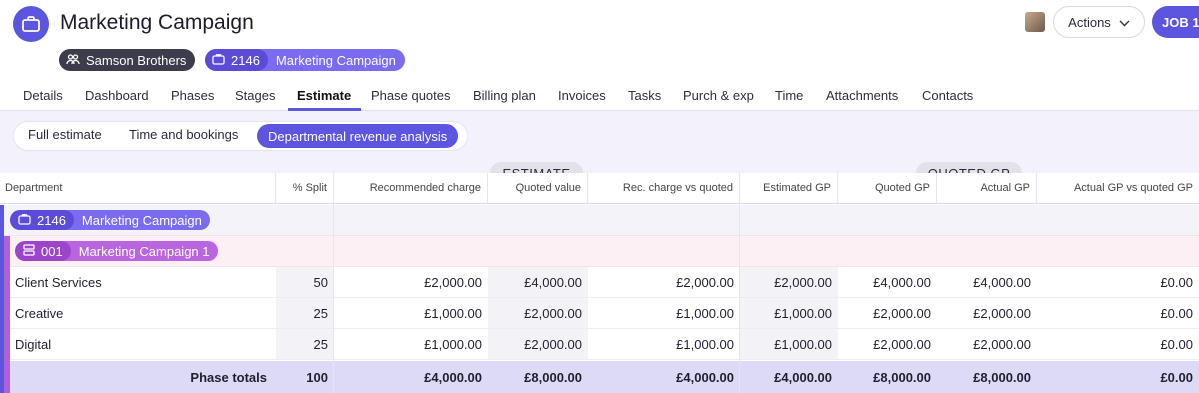  Describe the element at coordinates (862, 95) in the screenshot. I see `tab-attachments: Attachments` at that location.